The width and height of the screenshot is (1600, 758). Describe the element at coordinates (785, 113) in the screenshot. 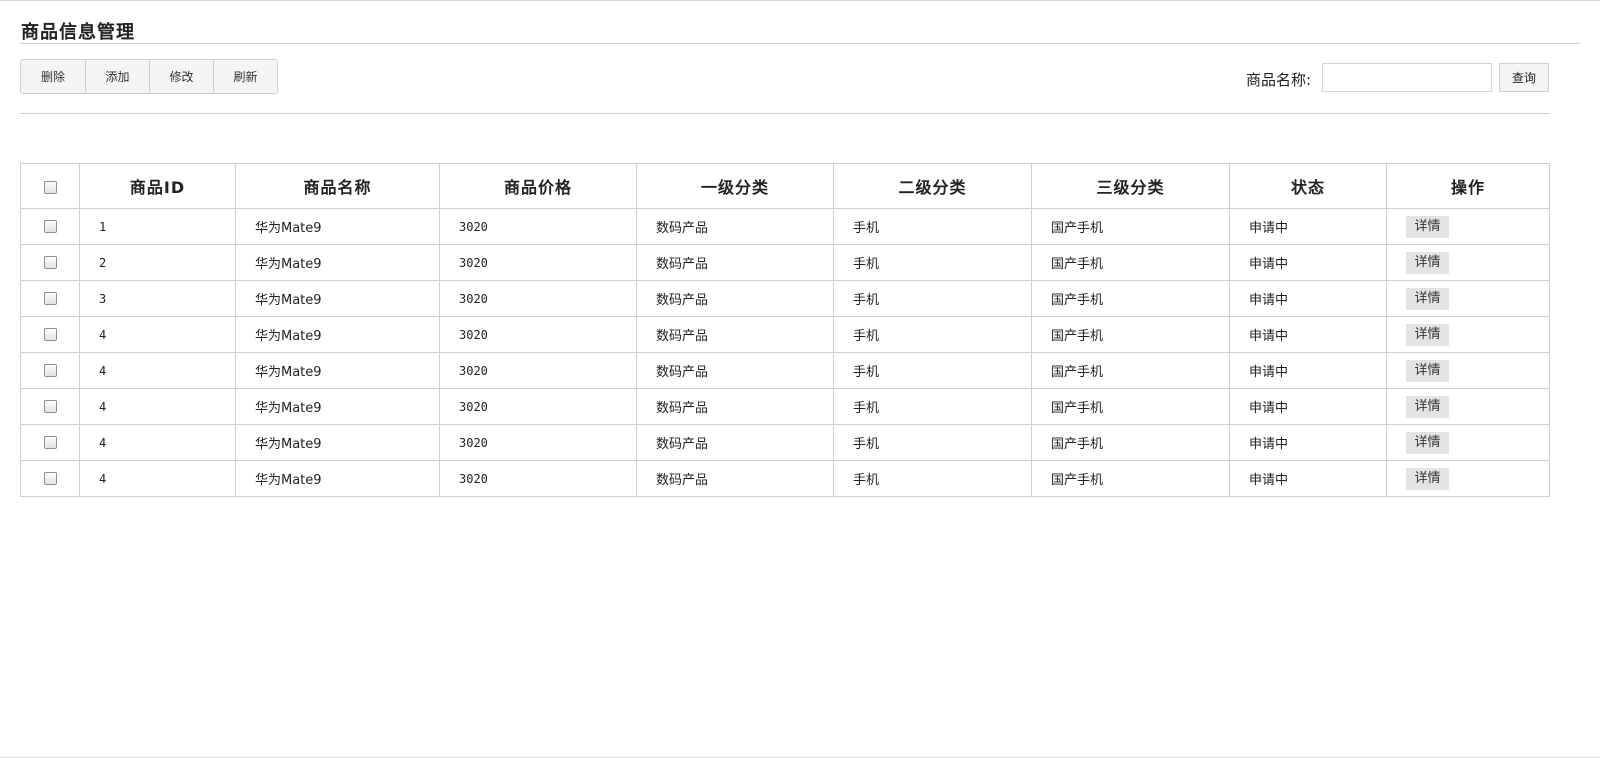

I see `toolbar-divider` at that location.